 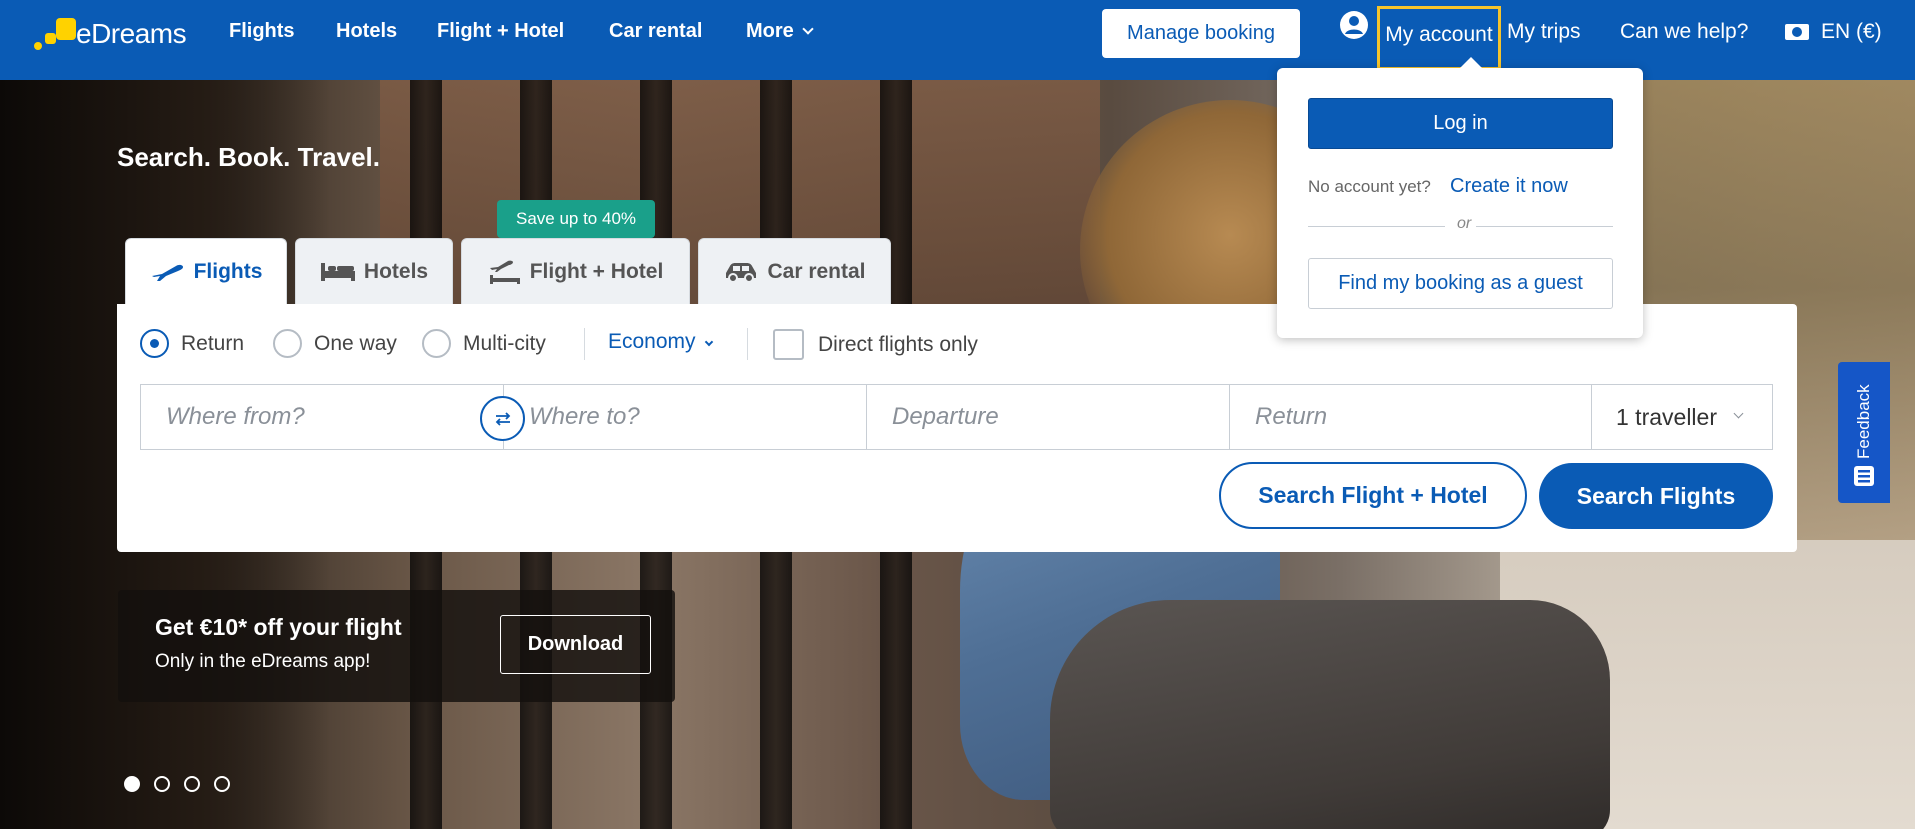 What do you see at coordinates (1201, 33) in the screenshot?
I see `manage-booking-button: Manage booking` at bounding box center [1201, 33].